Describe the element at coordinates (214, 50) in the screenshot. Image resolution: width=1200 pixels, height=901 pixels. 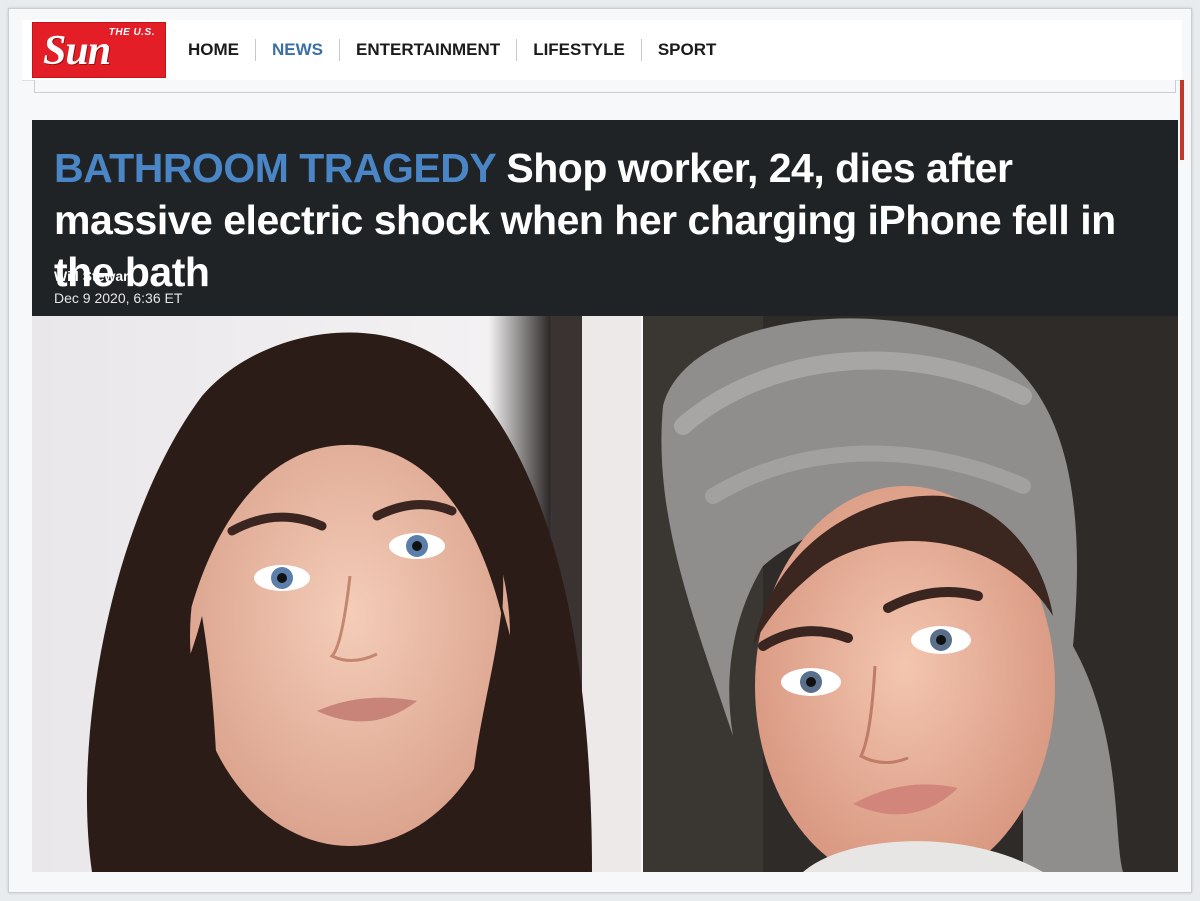
I see `nav-item-home: HOME` at that location.